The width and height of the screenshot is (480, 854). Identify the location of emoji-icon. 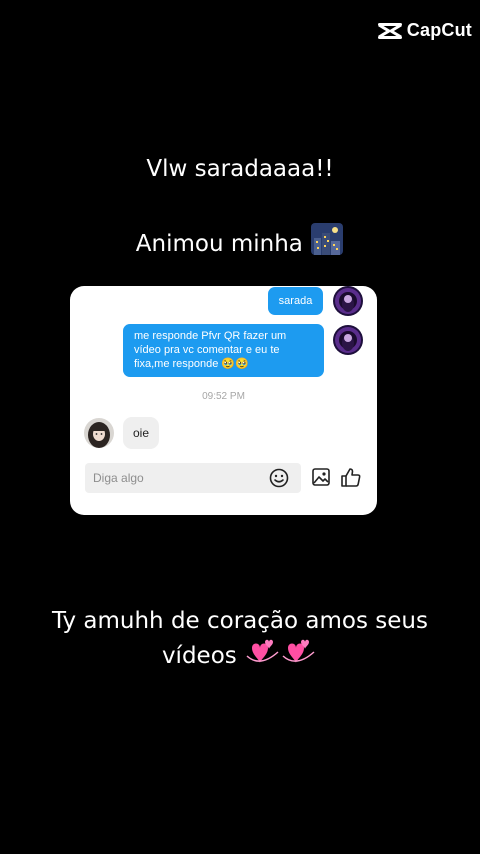
(279, 478).